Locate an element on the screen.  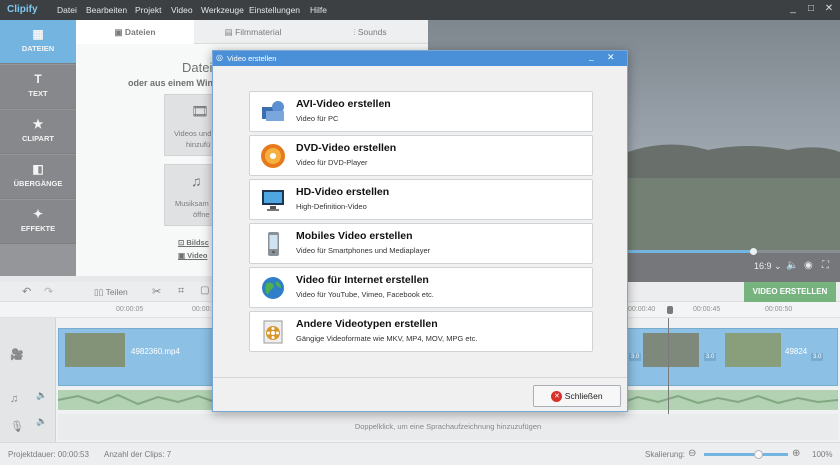
minimize-button: _ is located at coordinates (793, 8).